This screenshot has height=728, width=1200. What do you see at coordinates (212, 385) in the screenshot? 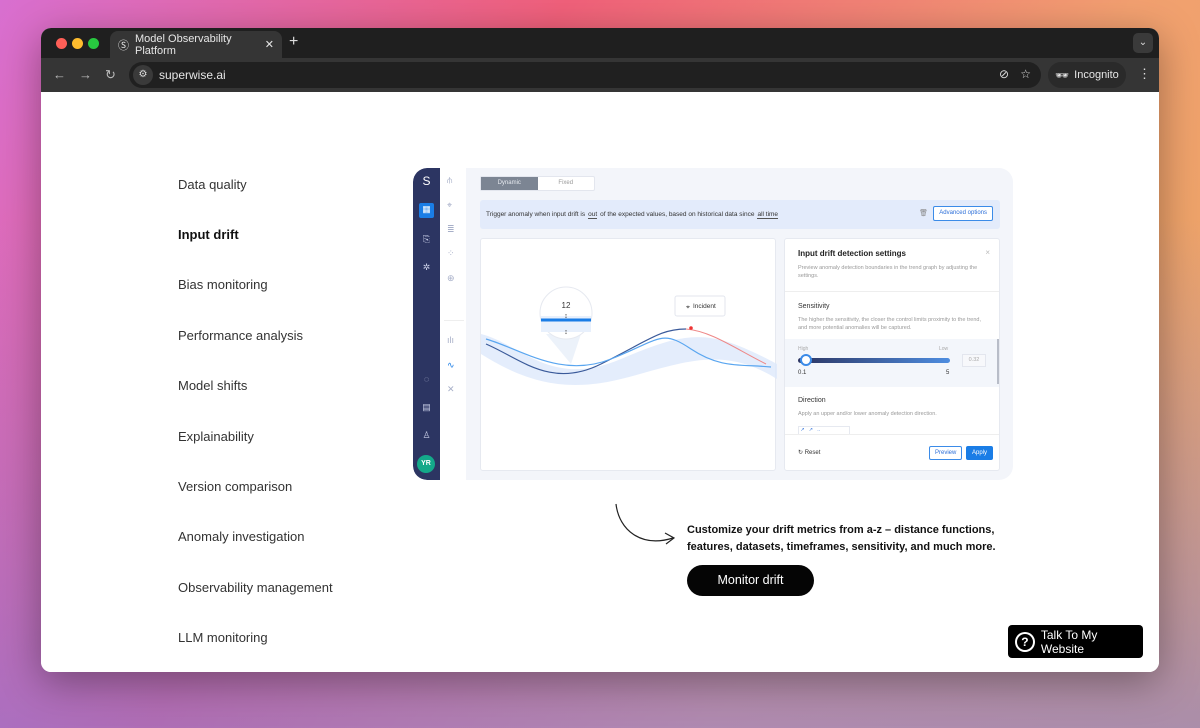
I see `menu-item-model-shifts: Model shifts` at bounding box center [212, 385].